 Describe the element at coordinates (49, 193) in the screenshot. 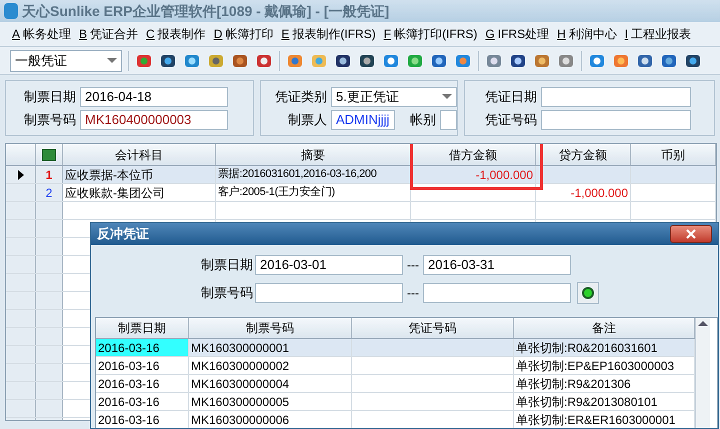

I see `row-number: 2` at that location.